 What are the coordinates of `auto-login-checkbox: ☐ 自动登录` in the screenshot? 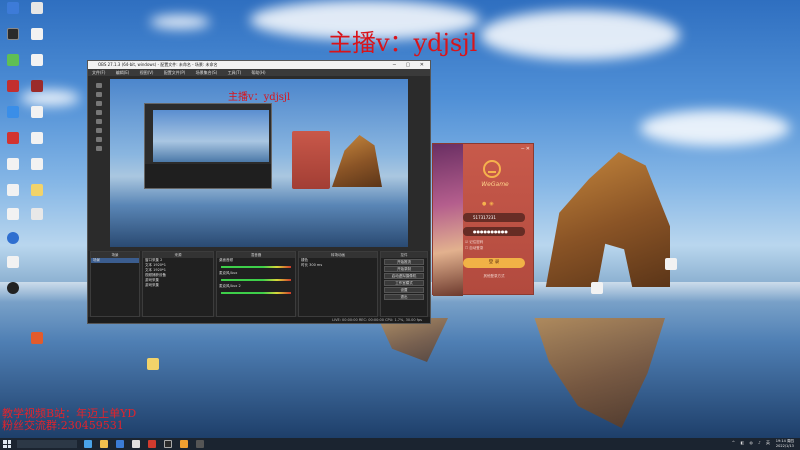 It's located at (474, 248).